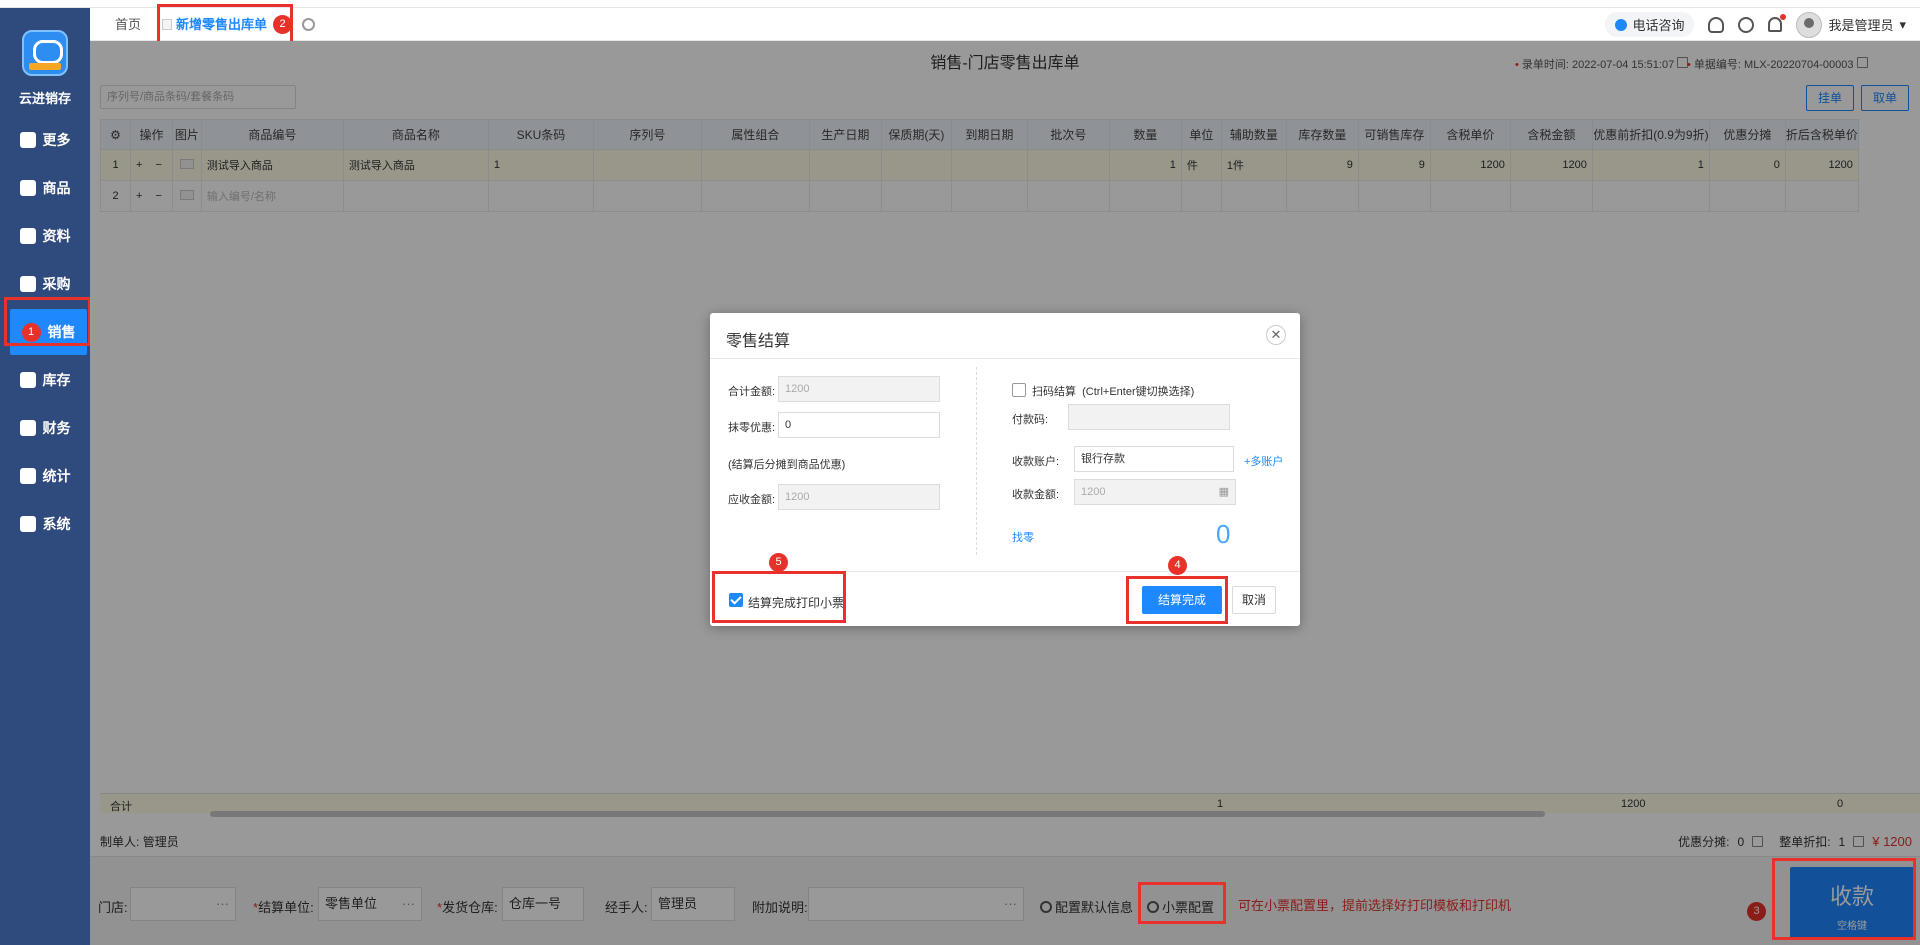 Image resolution: width=1920 pixels, height=945 pixels. What do you see at coordinates (1254, 600) in the screenshot?
I see `cancel-button: 取消` at bounding box center [1254, 600].